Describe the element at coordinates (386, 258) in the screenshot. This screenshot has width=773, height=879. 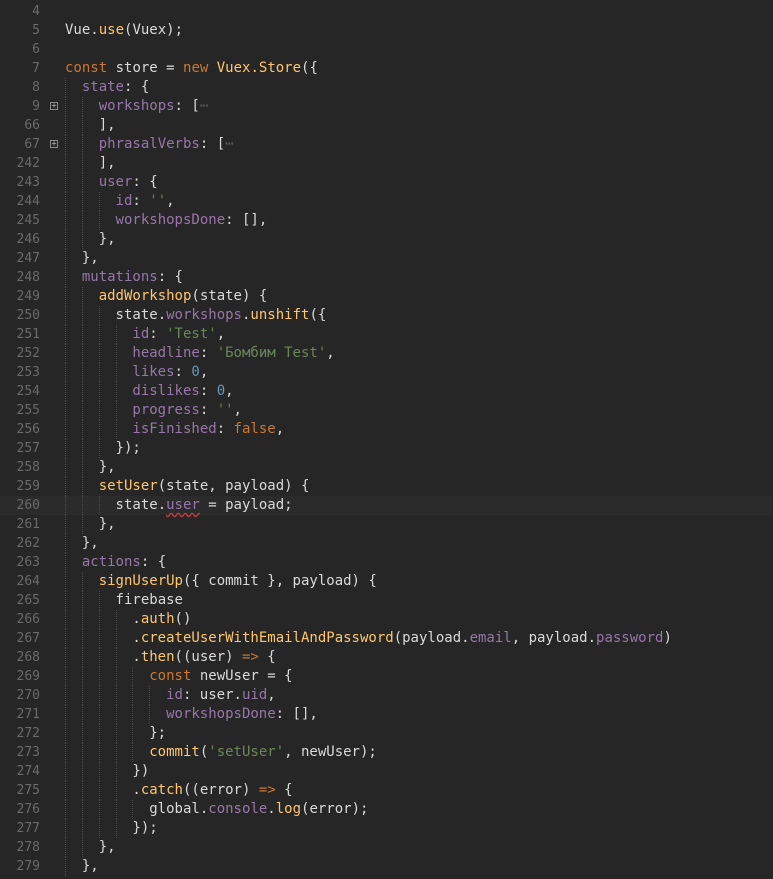
I see `code-line: 247},` at that location.